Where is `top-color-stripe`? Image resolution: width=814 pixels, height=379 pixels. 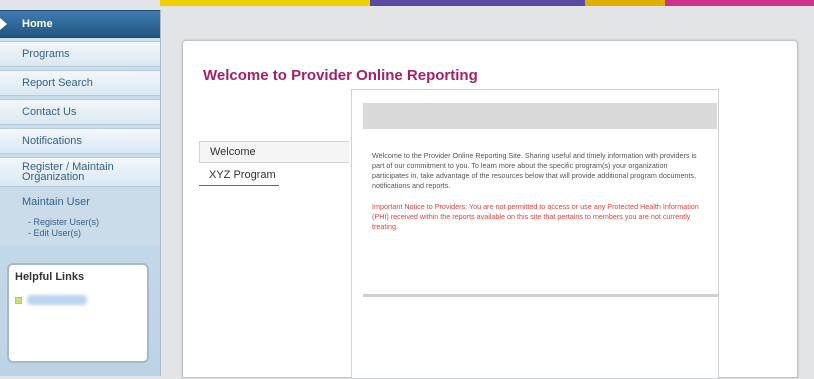 top-color-stripe is located at coordinates (487, 5).